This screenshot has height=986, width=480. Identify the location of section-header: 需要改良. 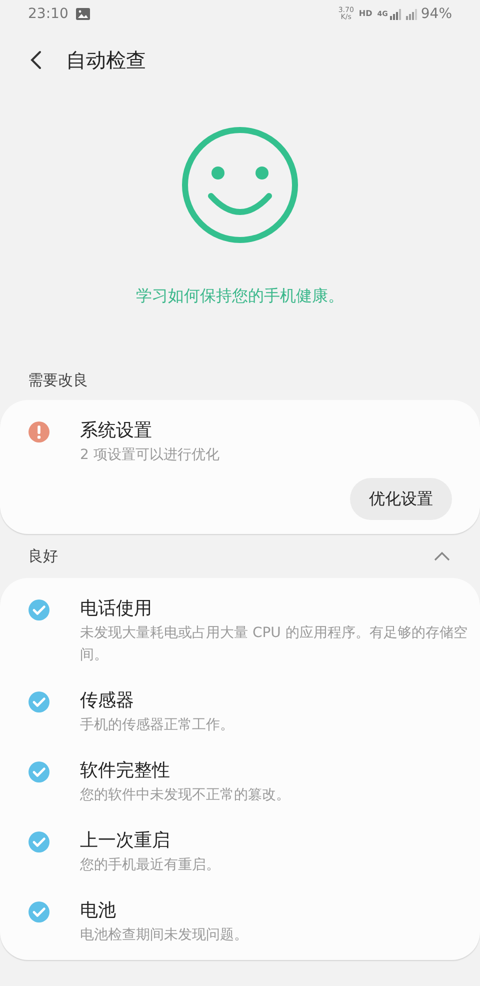
(58, 380).